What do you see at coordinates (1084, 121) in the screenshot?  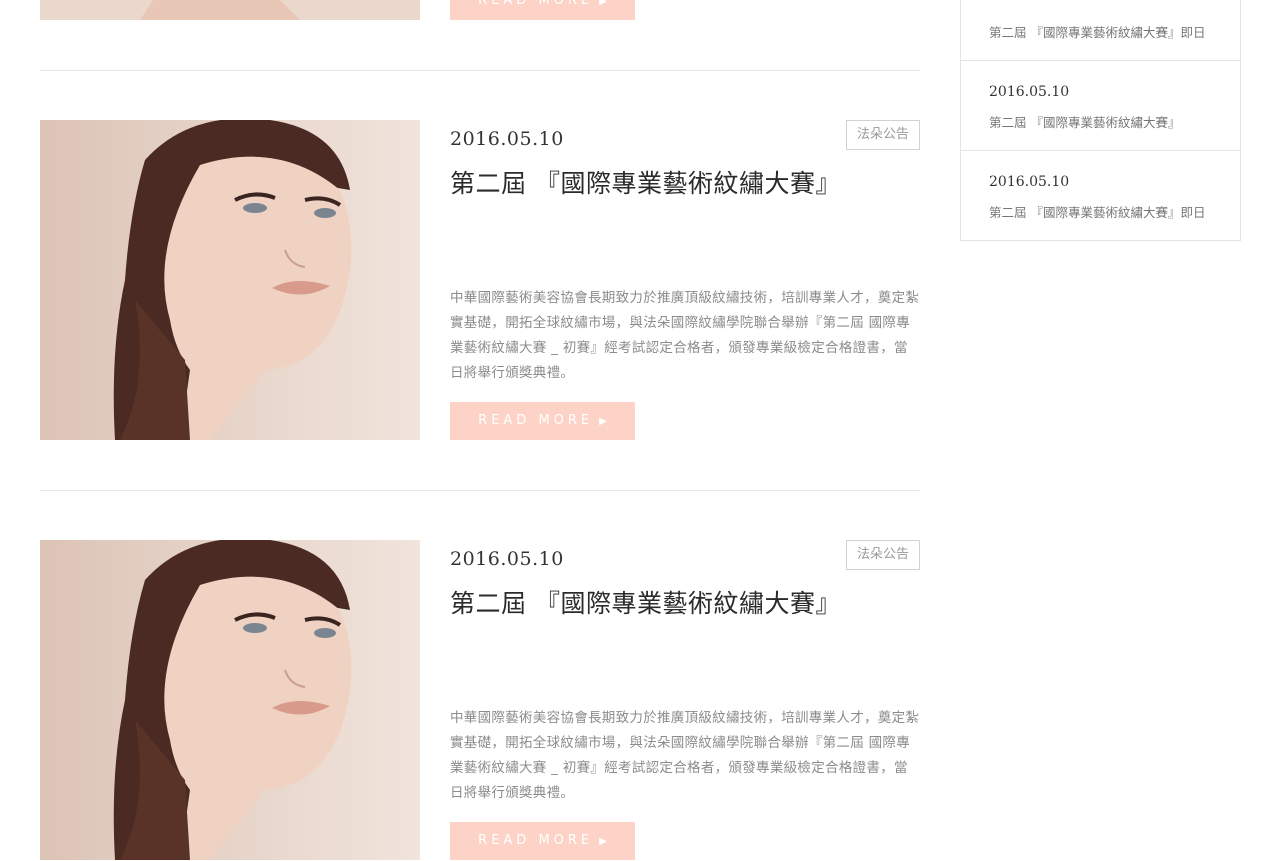 I see `sidebar-news-title: 第二屆 『國際專業藝術紋繡大賽』` at bounding box center [1084, 121].